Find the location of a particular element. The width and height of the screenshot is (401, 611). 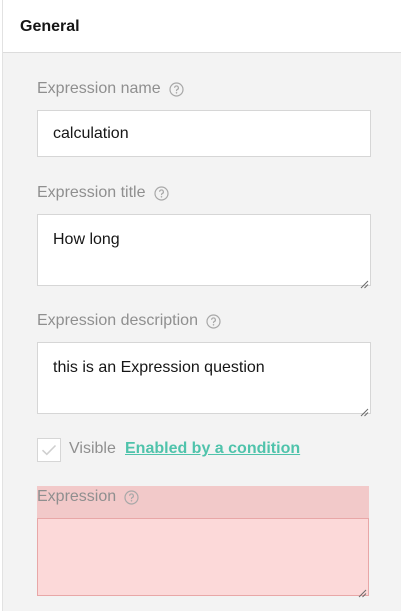

expression-description-textarea: this is an Expression question is located at coordinates (204, 379).